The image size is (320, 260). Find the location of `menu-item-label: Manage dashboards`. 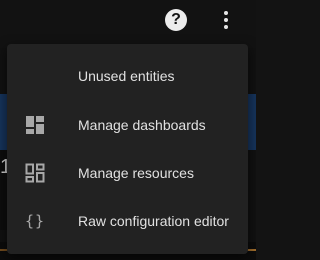

menu-item-label: Manage dashboards is located at coordinates (142, 125).